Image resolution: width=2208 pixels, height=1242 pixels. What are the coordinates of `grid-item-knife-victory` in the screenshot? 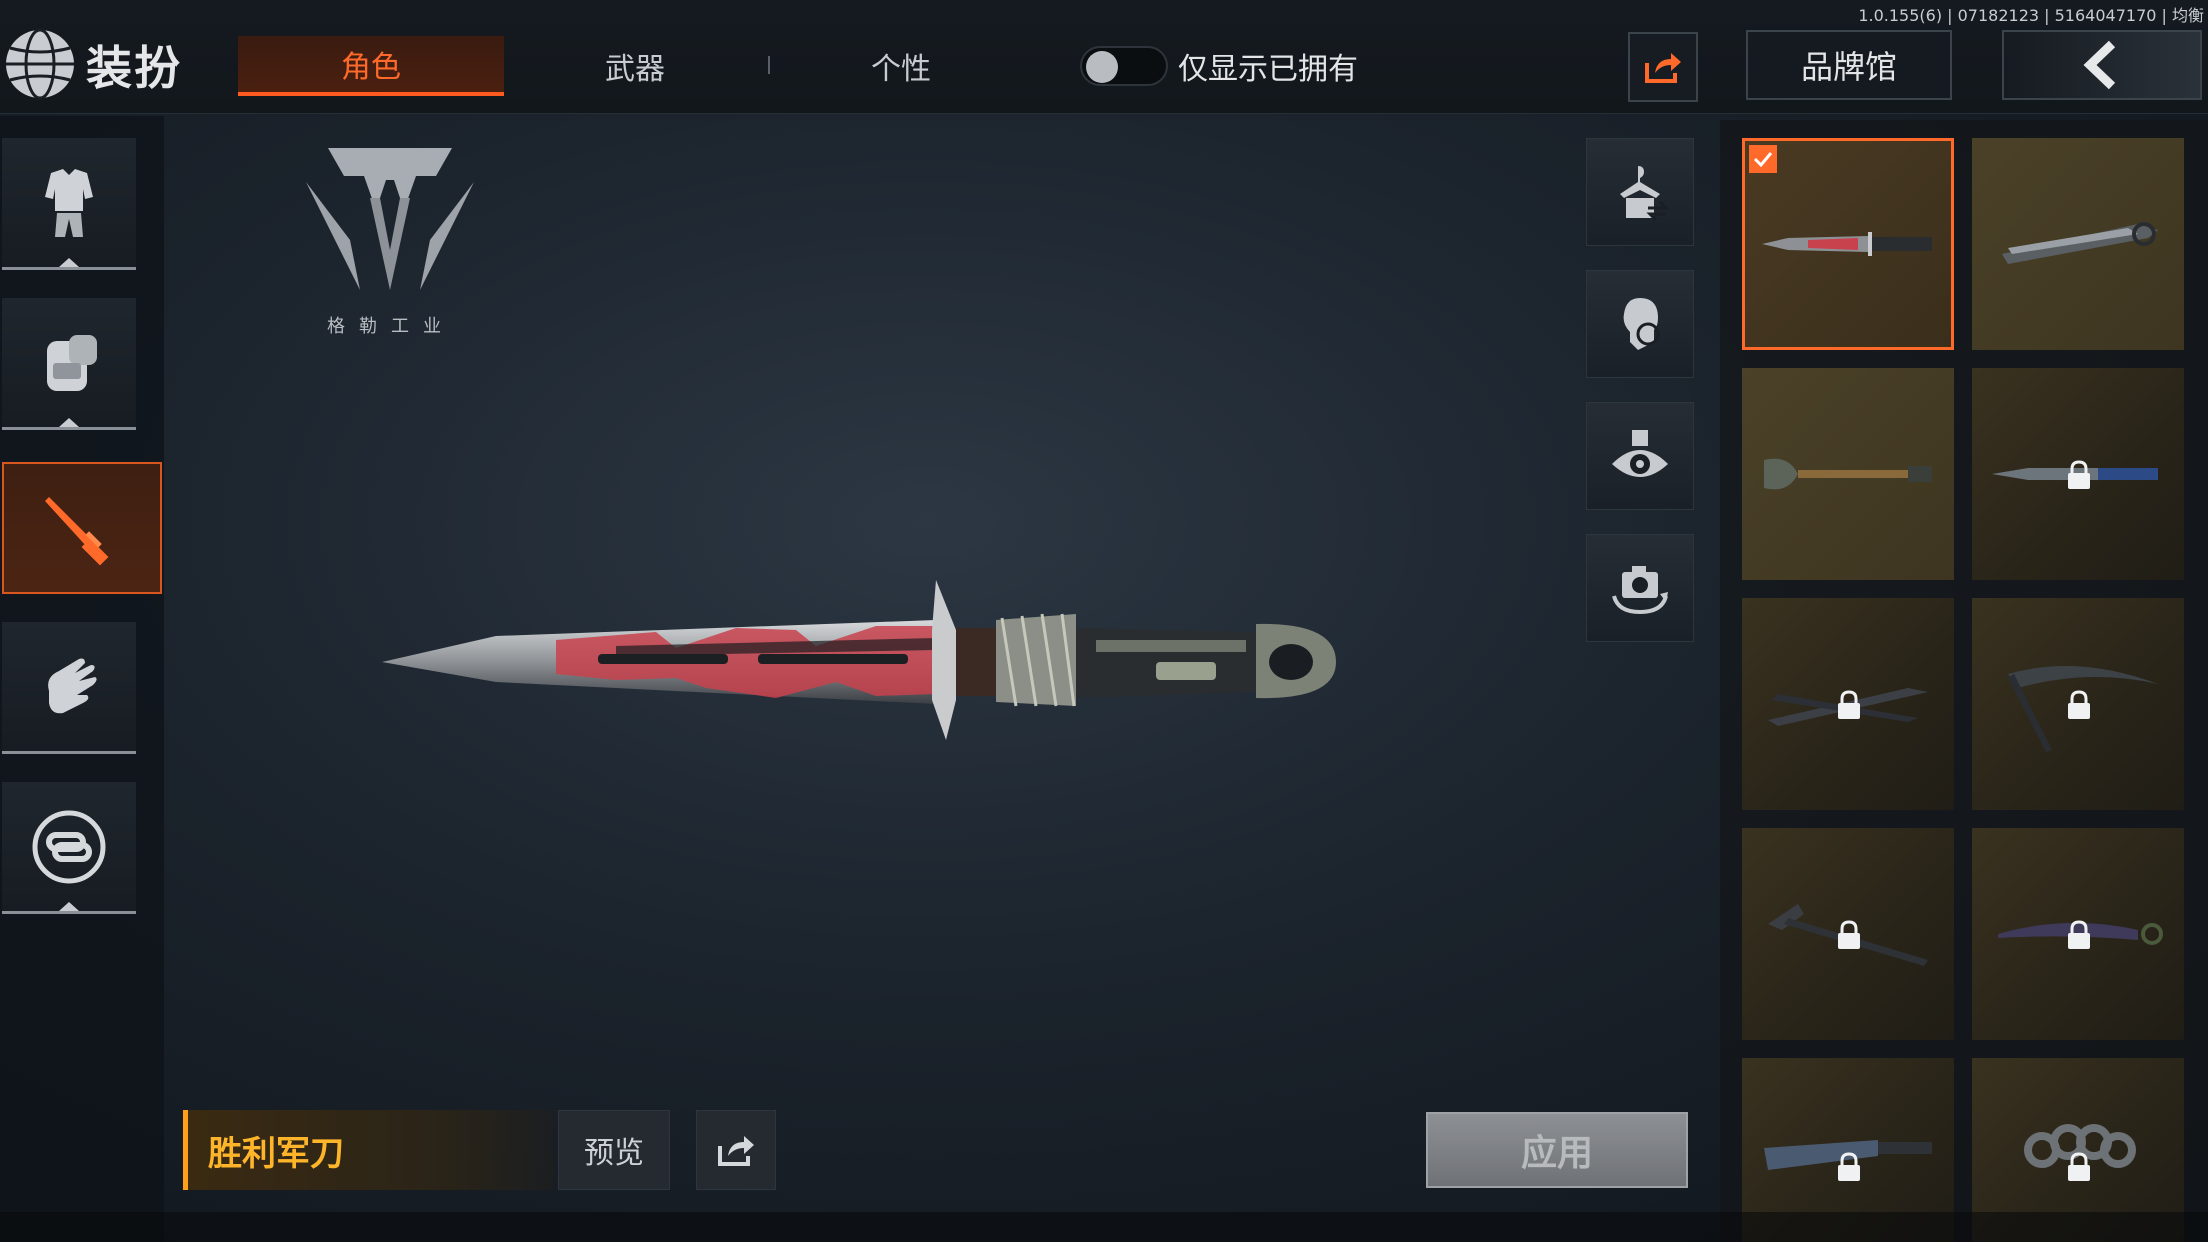 It's located at (1848, 244).